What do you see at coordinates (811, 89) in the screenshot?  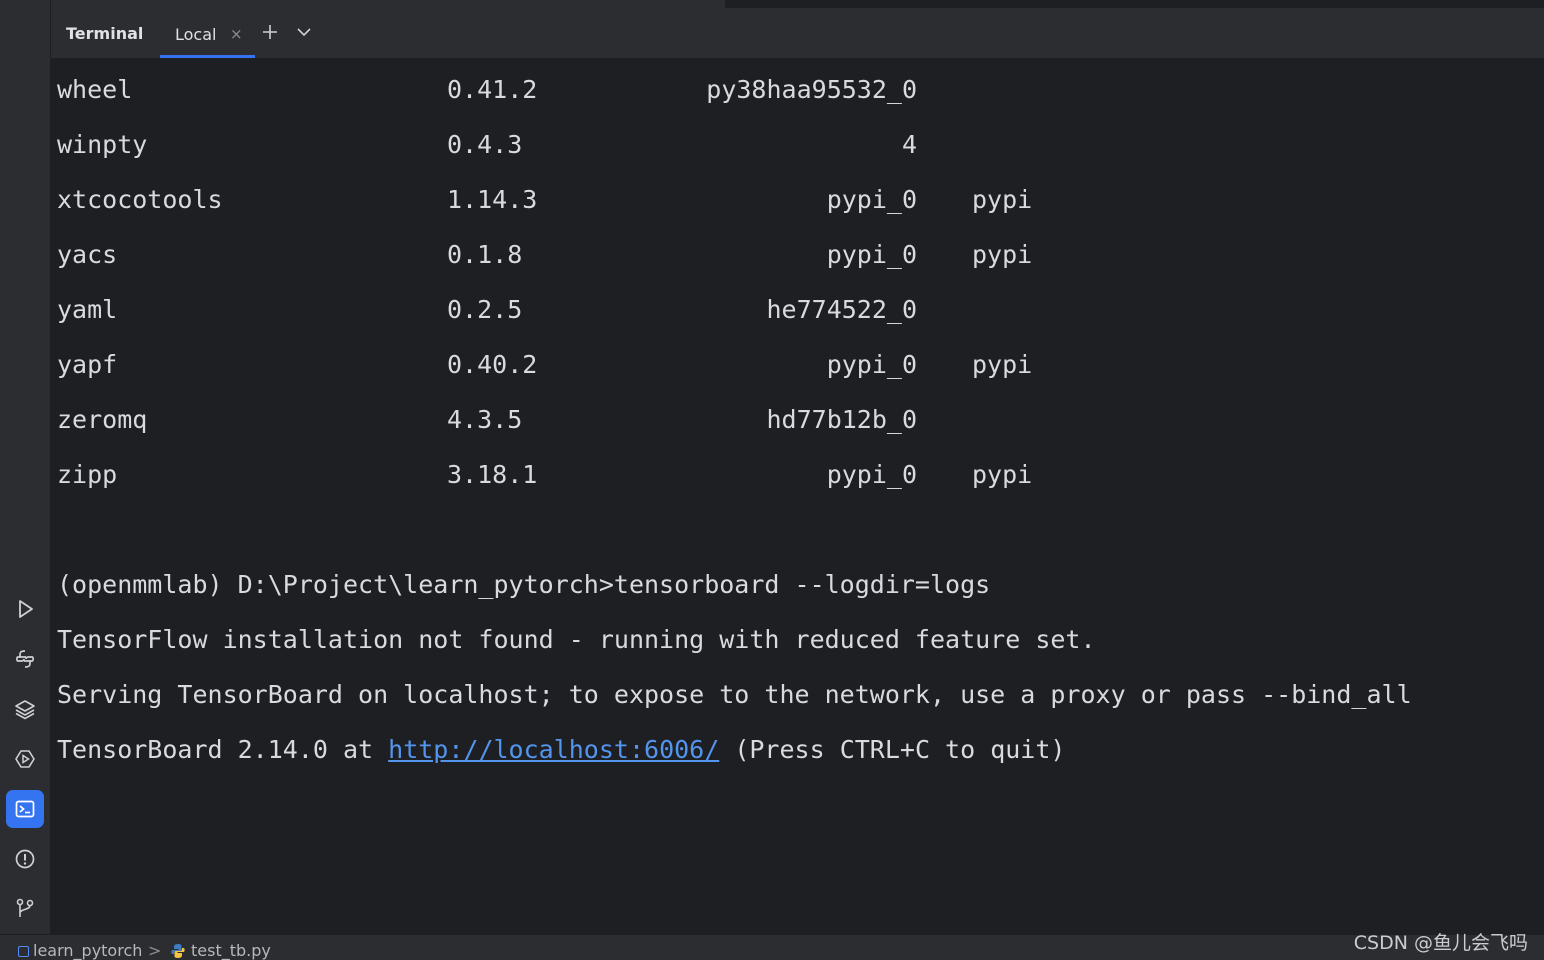 I see `package-build: py38haa95532_0` at bounding box center [811, 89].